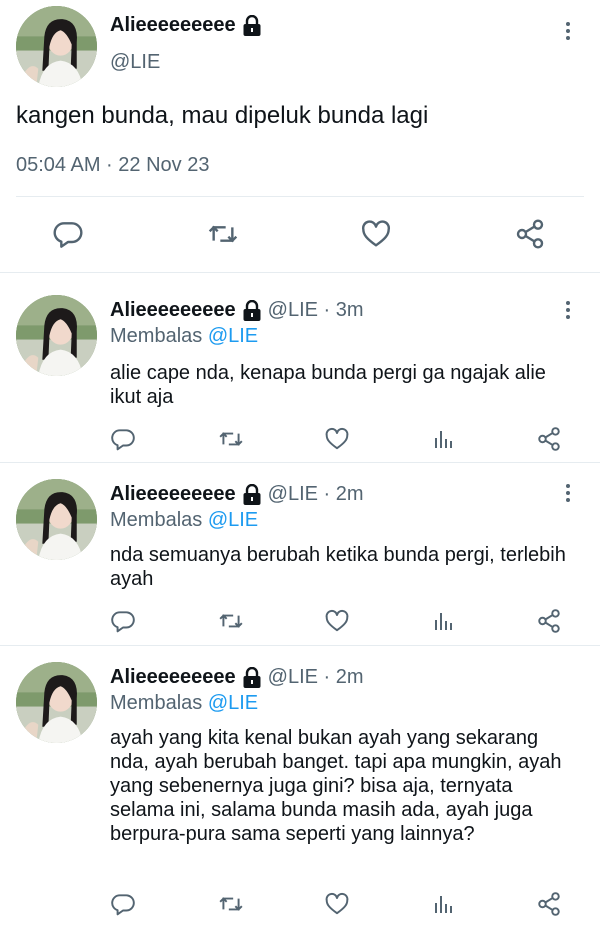  What do you see at coordinates (237, 310) in the screenshot?
I see `reply-header: Alieeeeeeeee @LIE · 3m` at bounding box center [237, 310].